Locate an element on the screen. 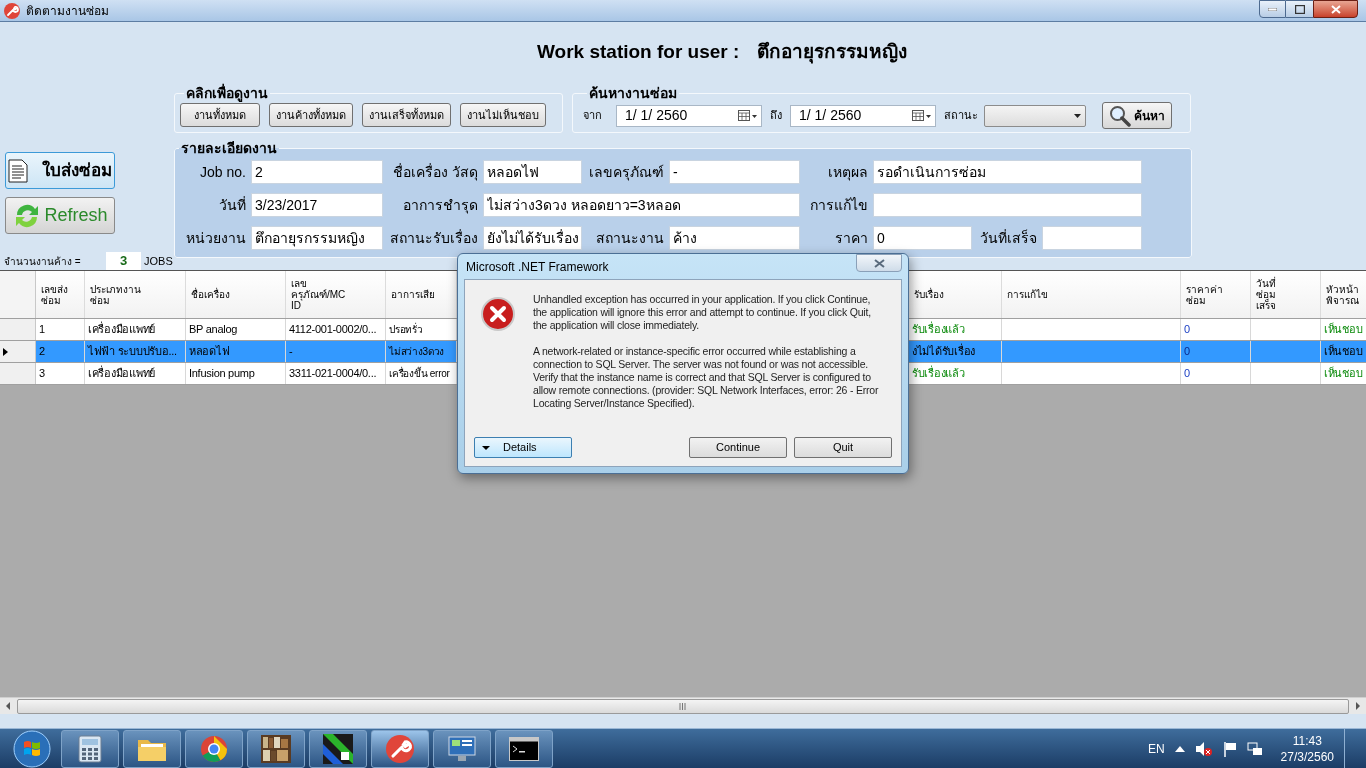 The height and width of the screenshot is (768, 1366). field-label: ราคา is located at coordinates (851, 238).